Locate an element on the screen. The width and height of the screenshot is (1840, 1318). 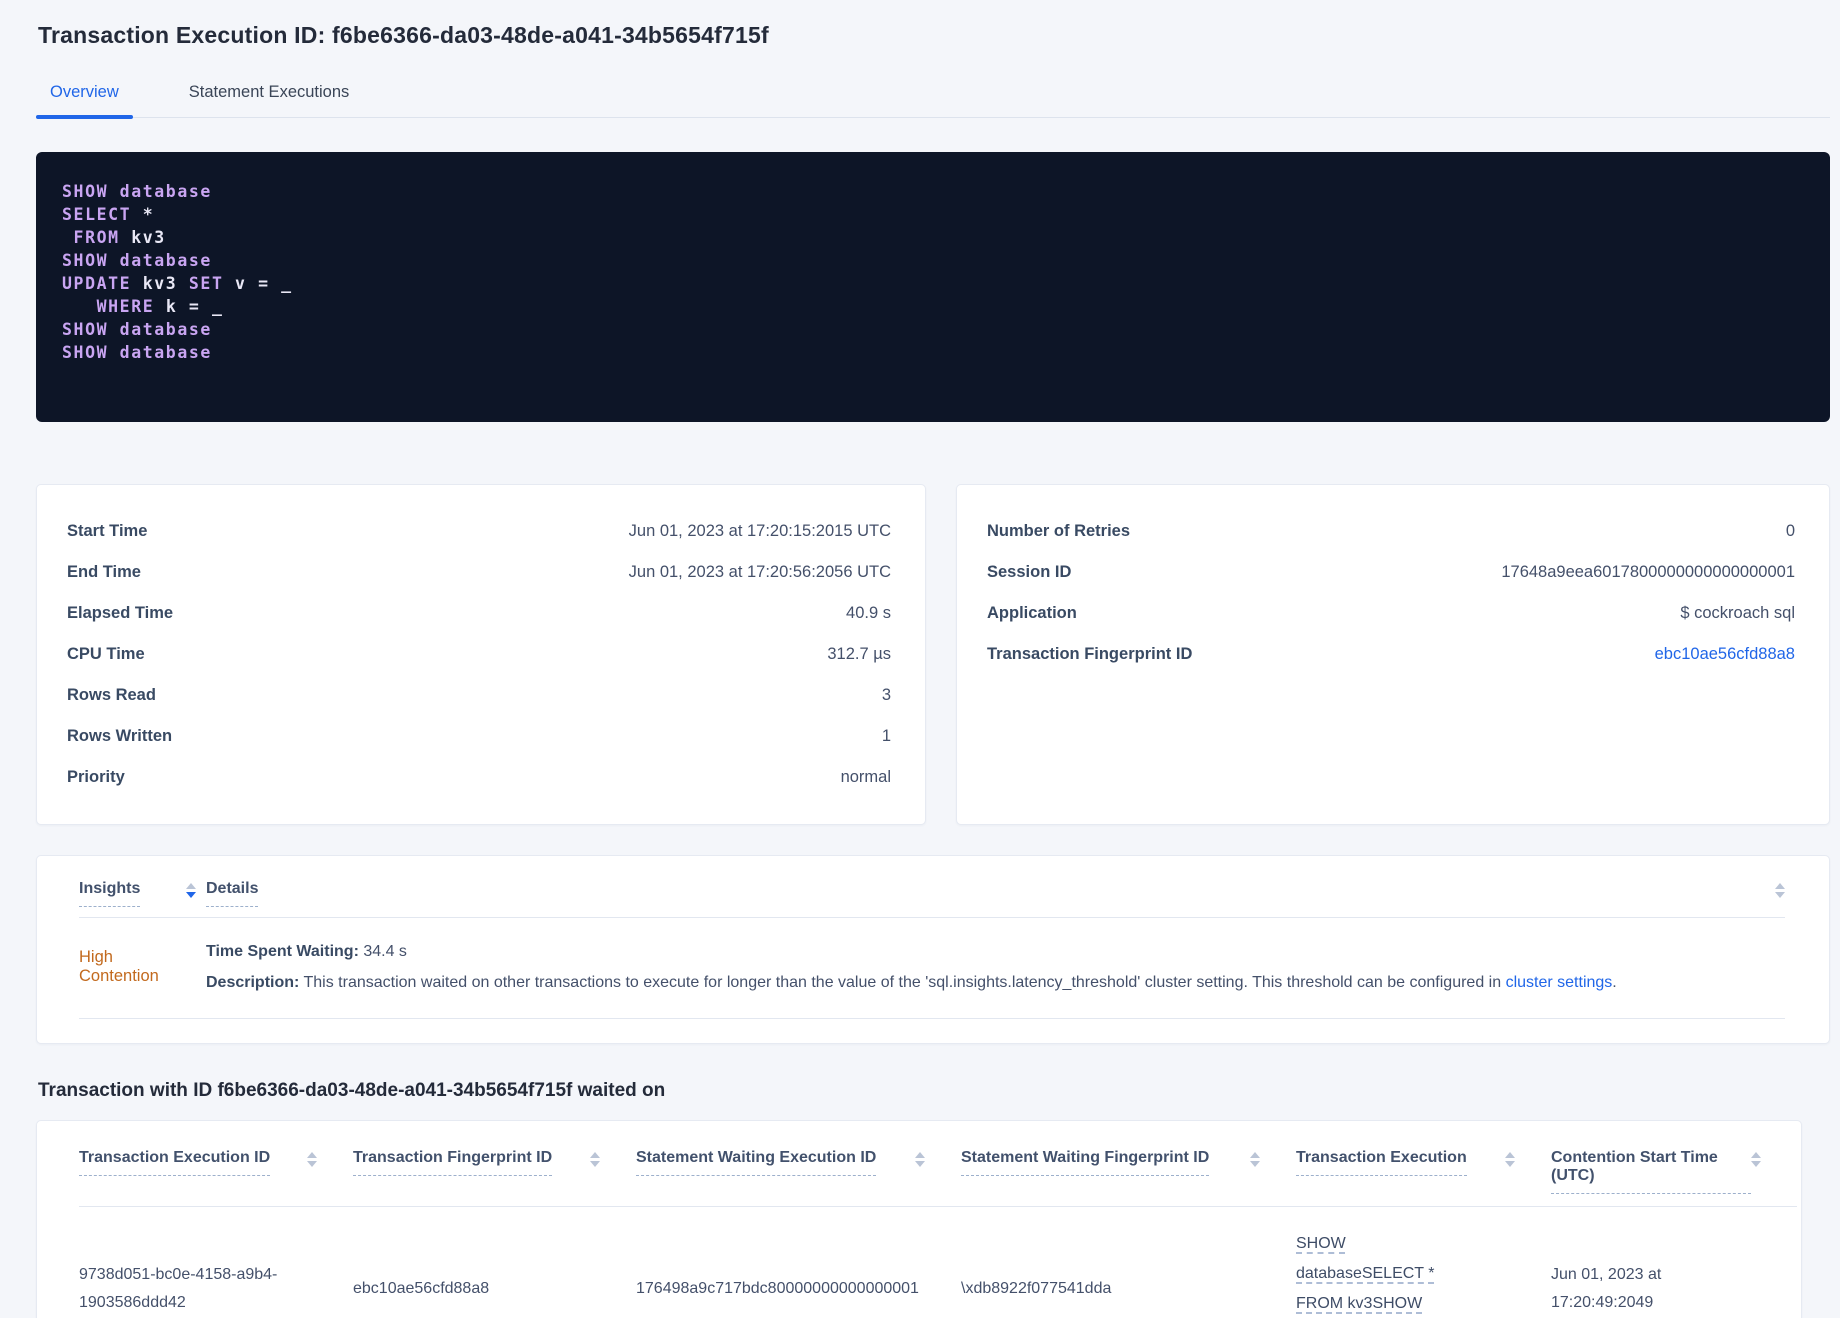
kv-row-rows-written: Rows Written 1 is located at coordinates (479, 736).